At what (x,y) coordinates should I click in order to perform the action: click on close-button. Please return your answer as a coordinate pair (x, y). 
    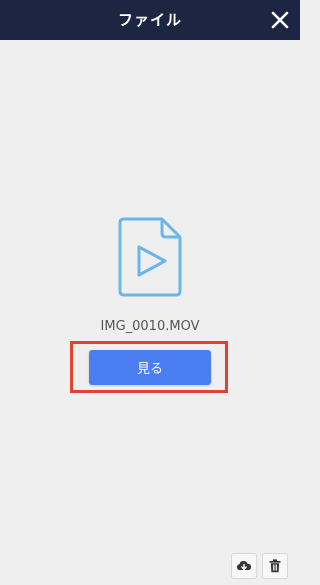
    Looking at the image, I should click on (280, 20).